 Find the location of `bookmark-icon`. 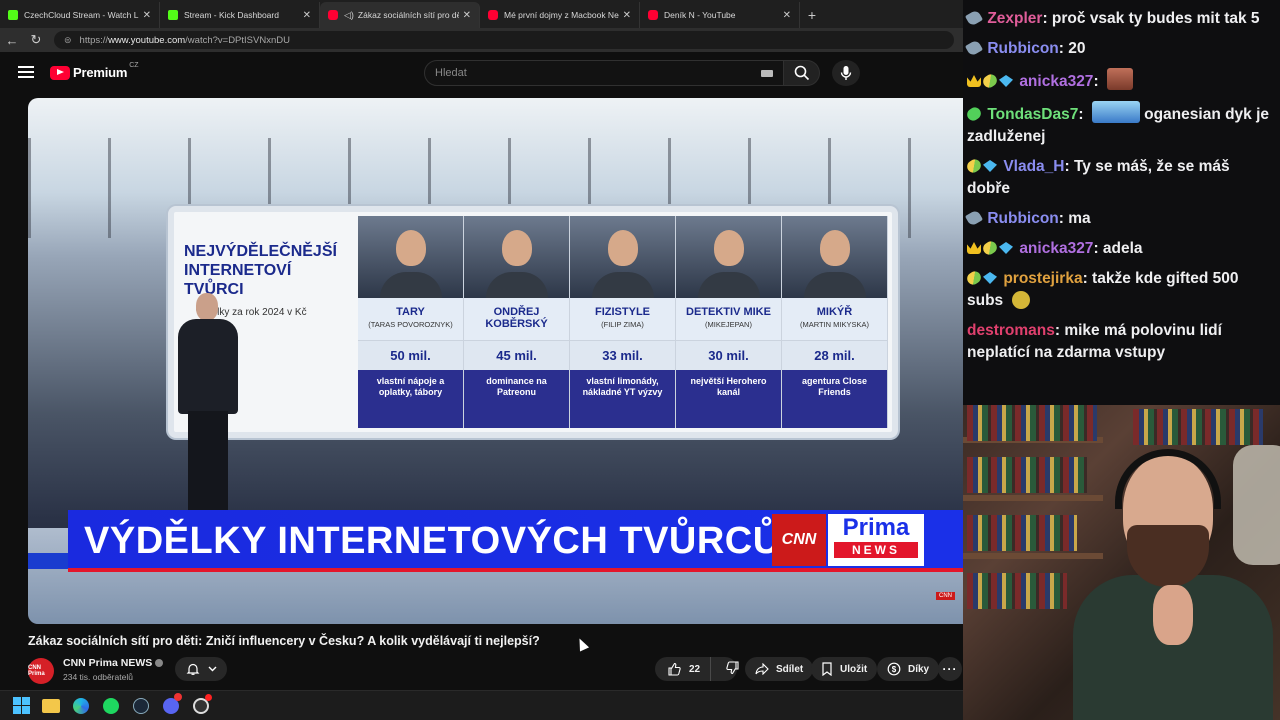

bookmark-icon is located at coordinates (827, 669).